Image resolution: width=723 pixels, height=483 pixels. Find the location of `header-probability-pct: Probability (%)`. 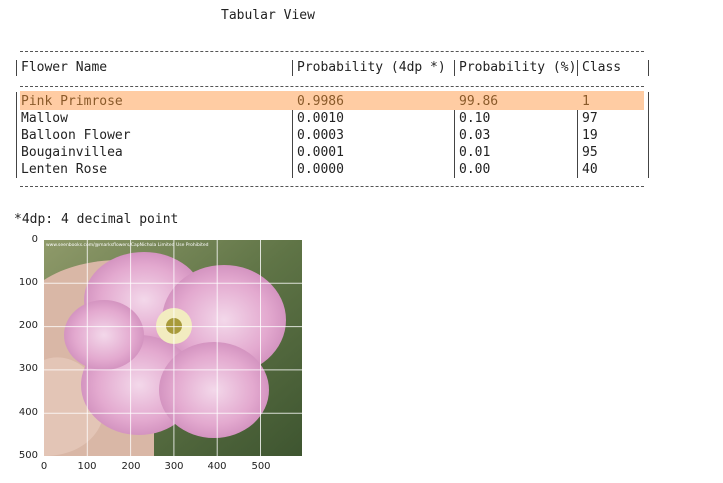

header-probability-pct: Probability (%) is located at coordinates (518, 67).